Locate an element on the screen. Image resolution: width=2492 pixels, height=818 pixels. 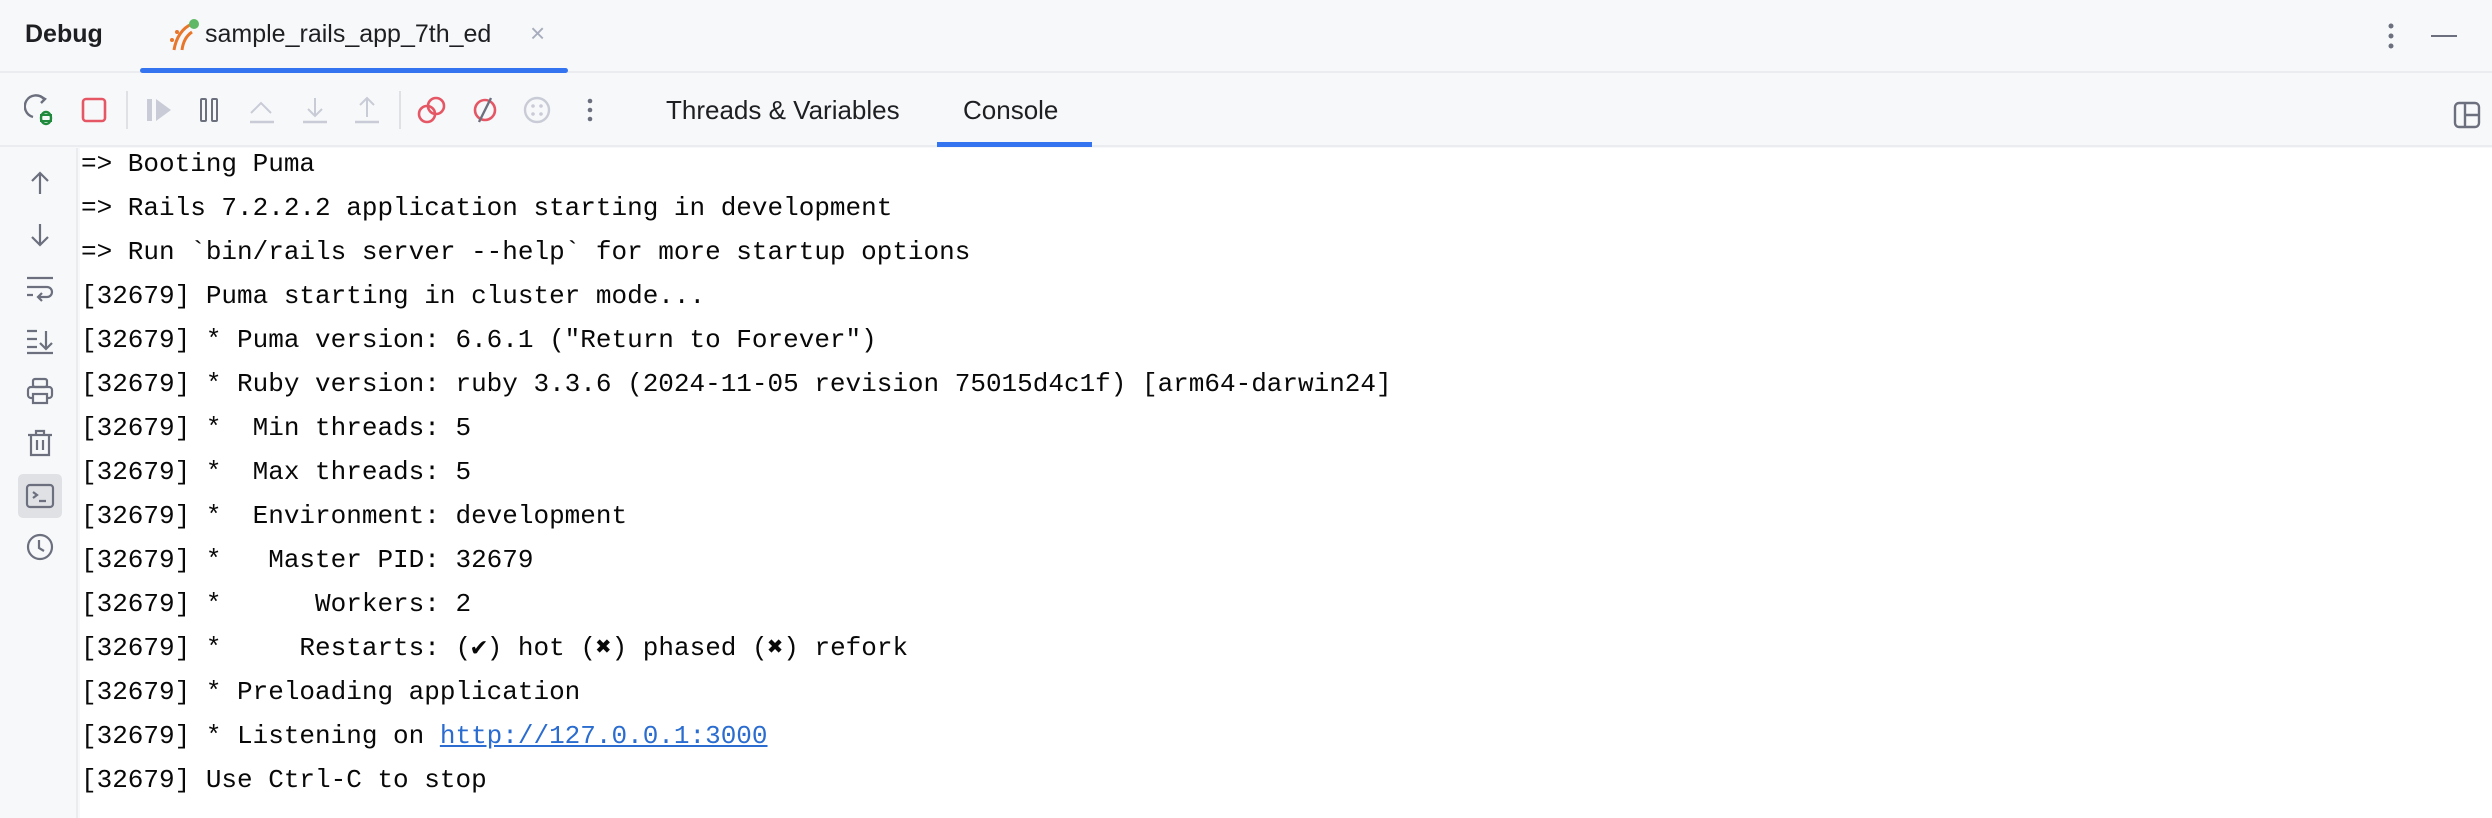
resume-icon is located at coordinates (159, 110).